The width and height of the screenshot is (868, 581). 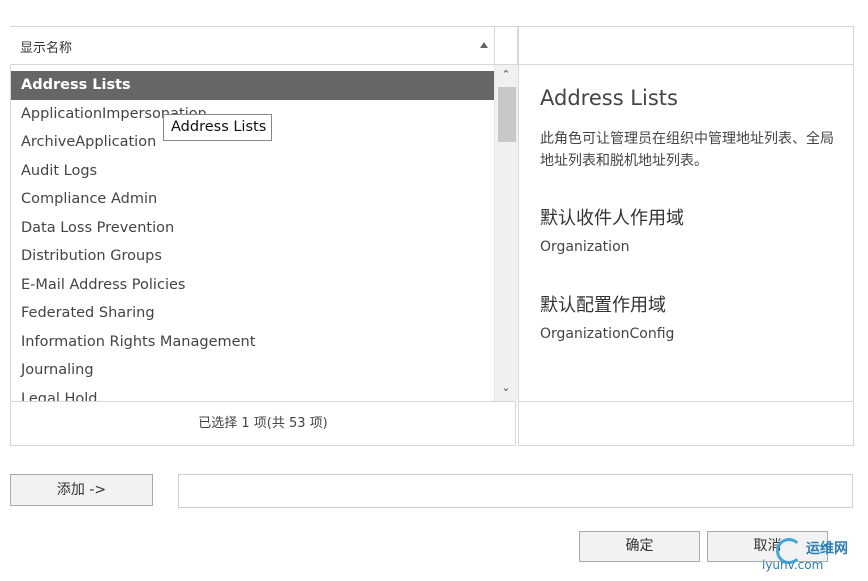 I want to click on list-item: Information Rights Management, so click(x=253, y=342).